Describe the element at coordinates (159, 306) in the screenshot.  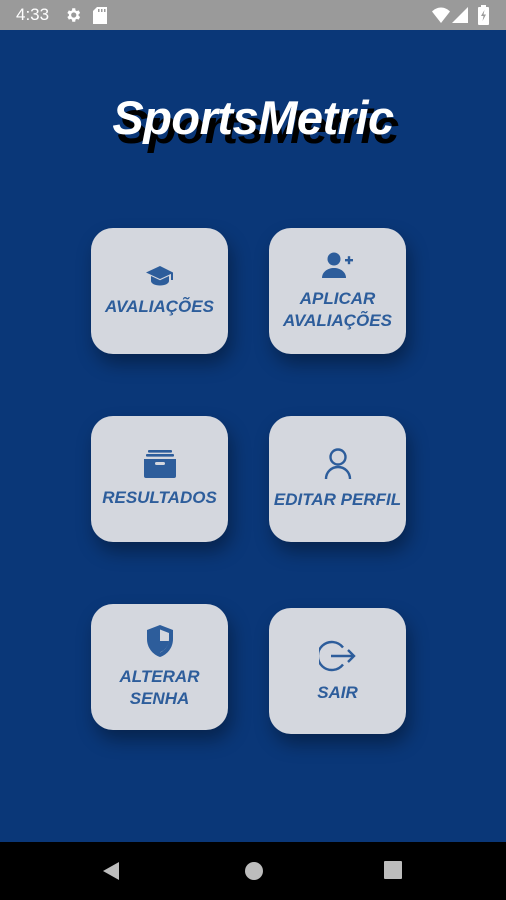
I see `tile-label: AVALIAÇÕES` at that location.